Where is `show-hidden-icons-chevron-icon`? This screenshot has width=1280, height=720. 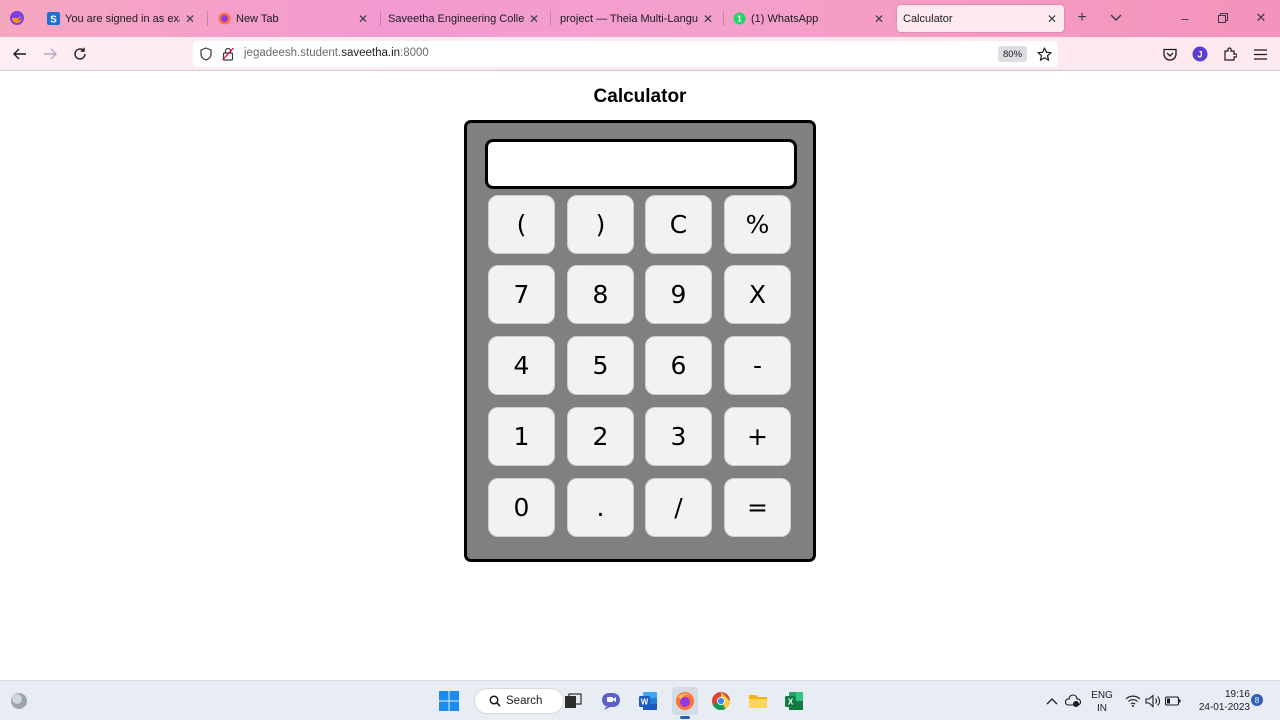
show-hidden-icons-chevron-icon is located at coordinates (1052, 701).